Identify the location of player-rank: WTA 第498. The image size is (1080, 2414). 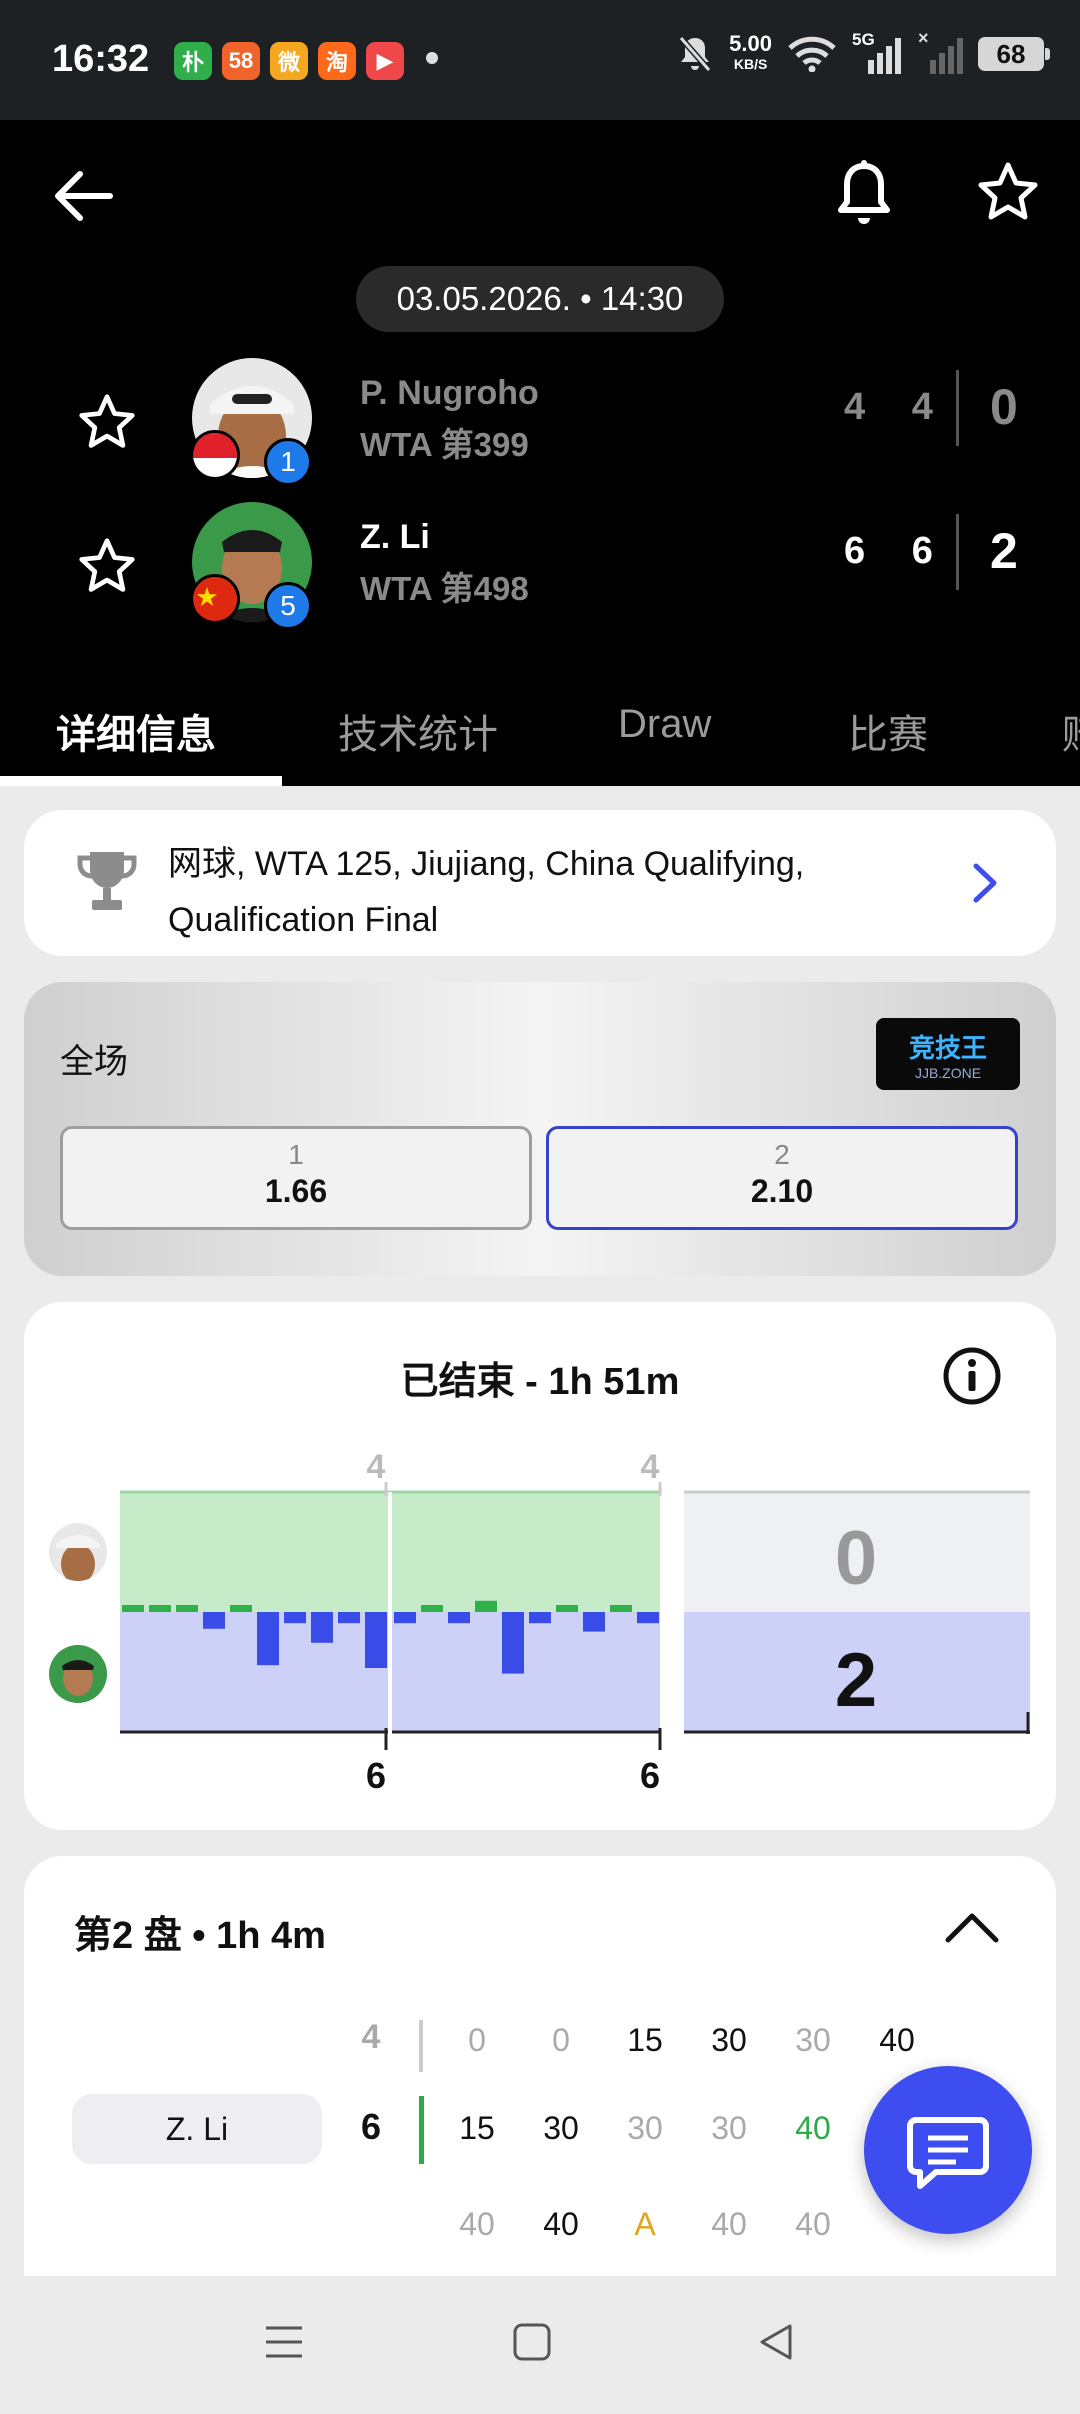
(444, 588).